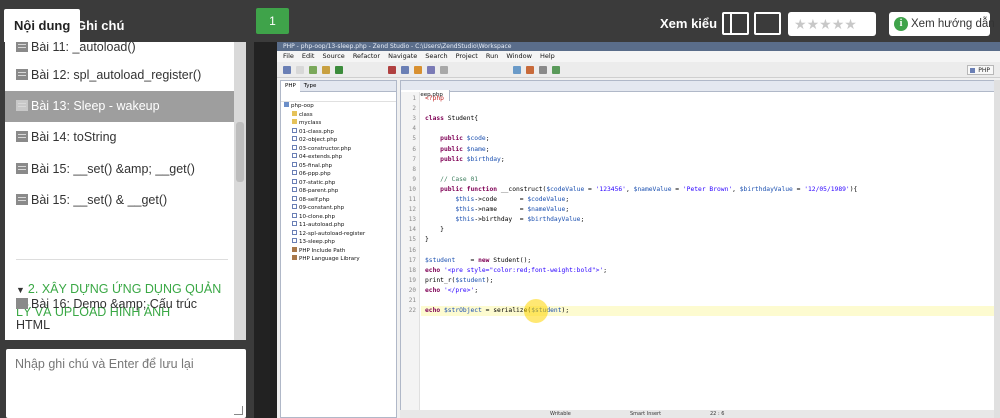  I want to click on line-number: 2, so click(414, 109).